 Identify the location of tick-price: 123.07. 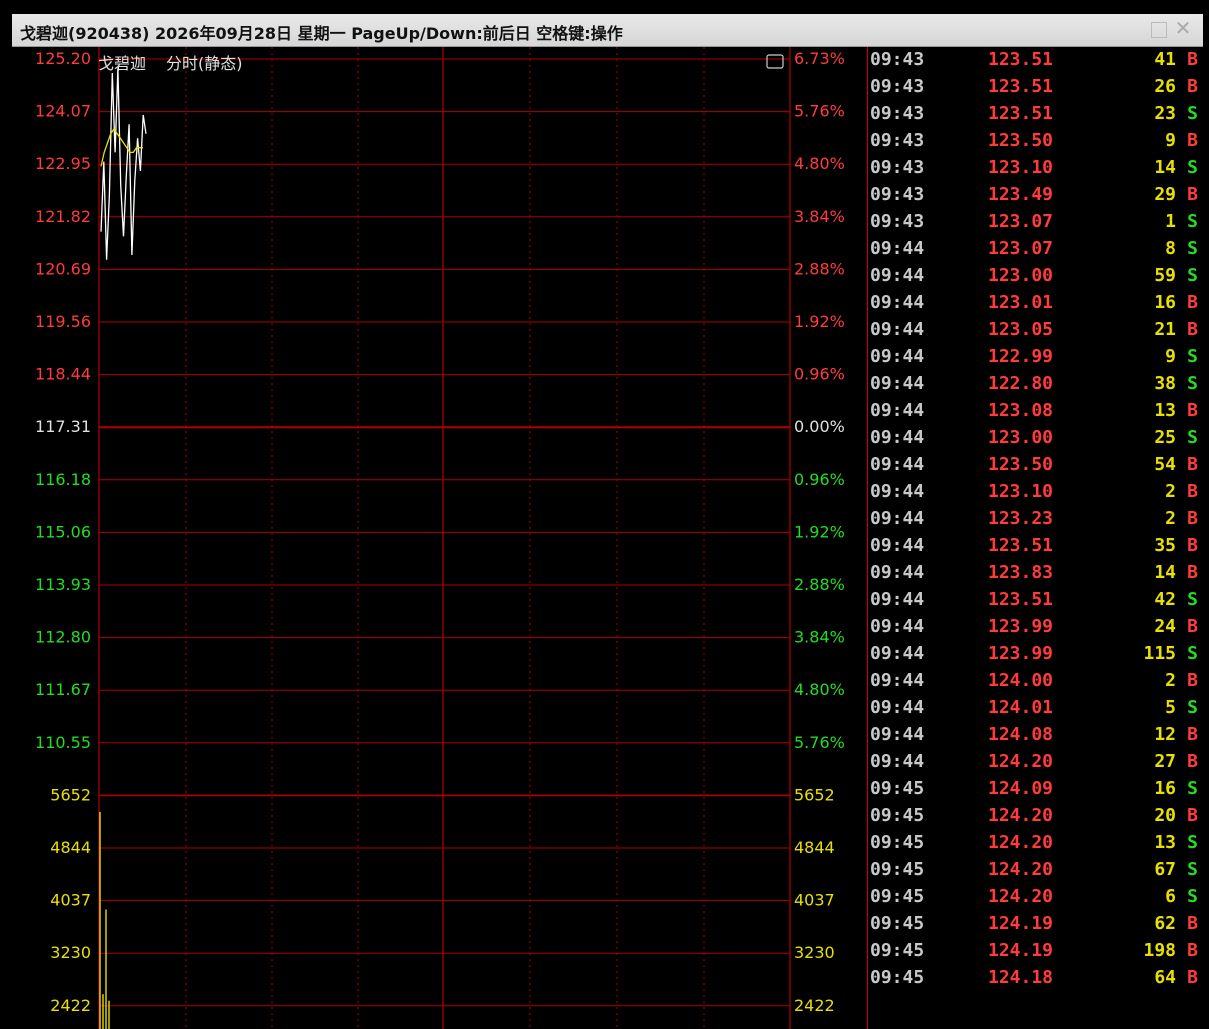
(1021, 221).